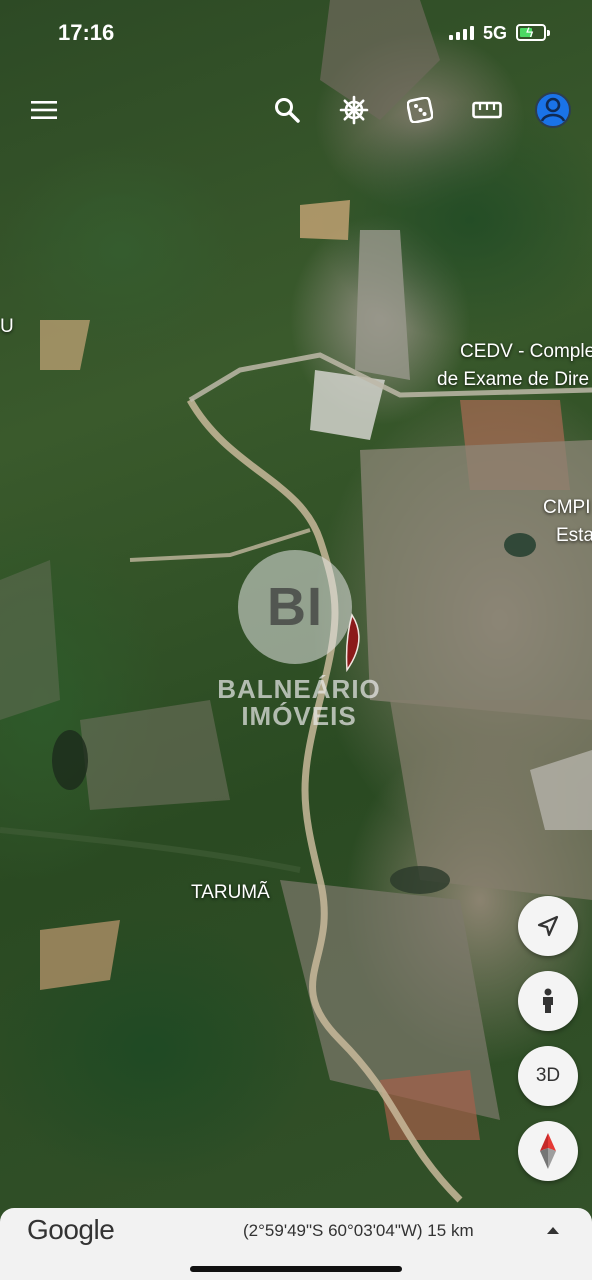 This screenshot has height=1280, width=592. What do you see at coordinates (461, 33) in the screenshot?
I see `signal-strength-icon` at bounding box center [461, 33].